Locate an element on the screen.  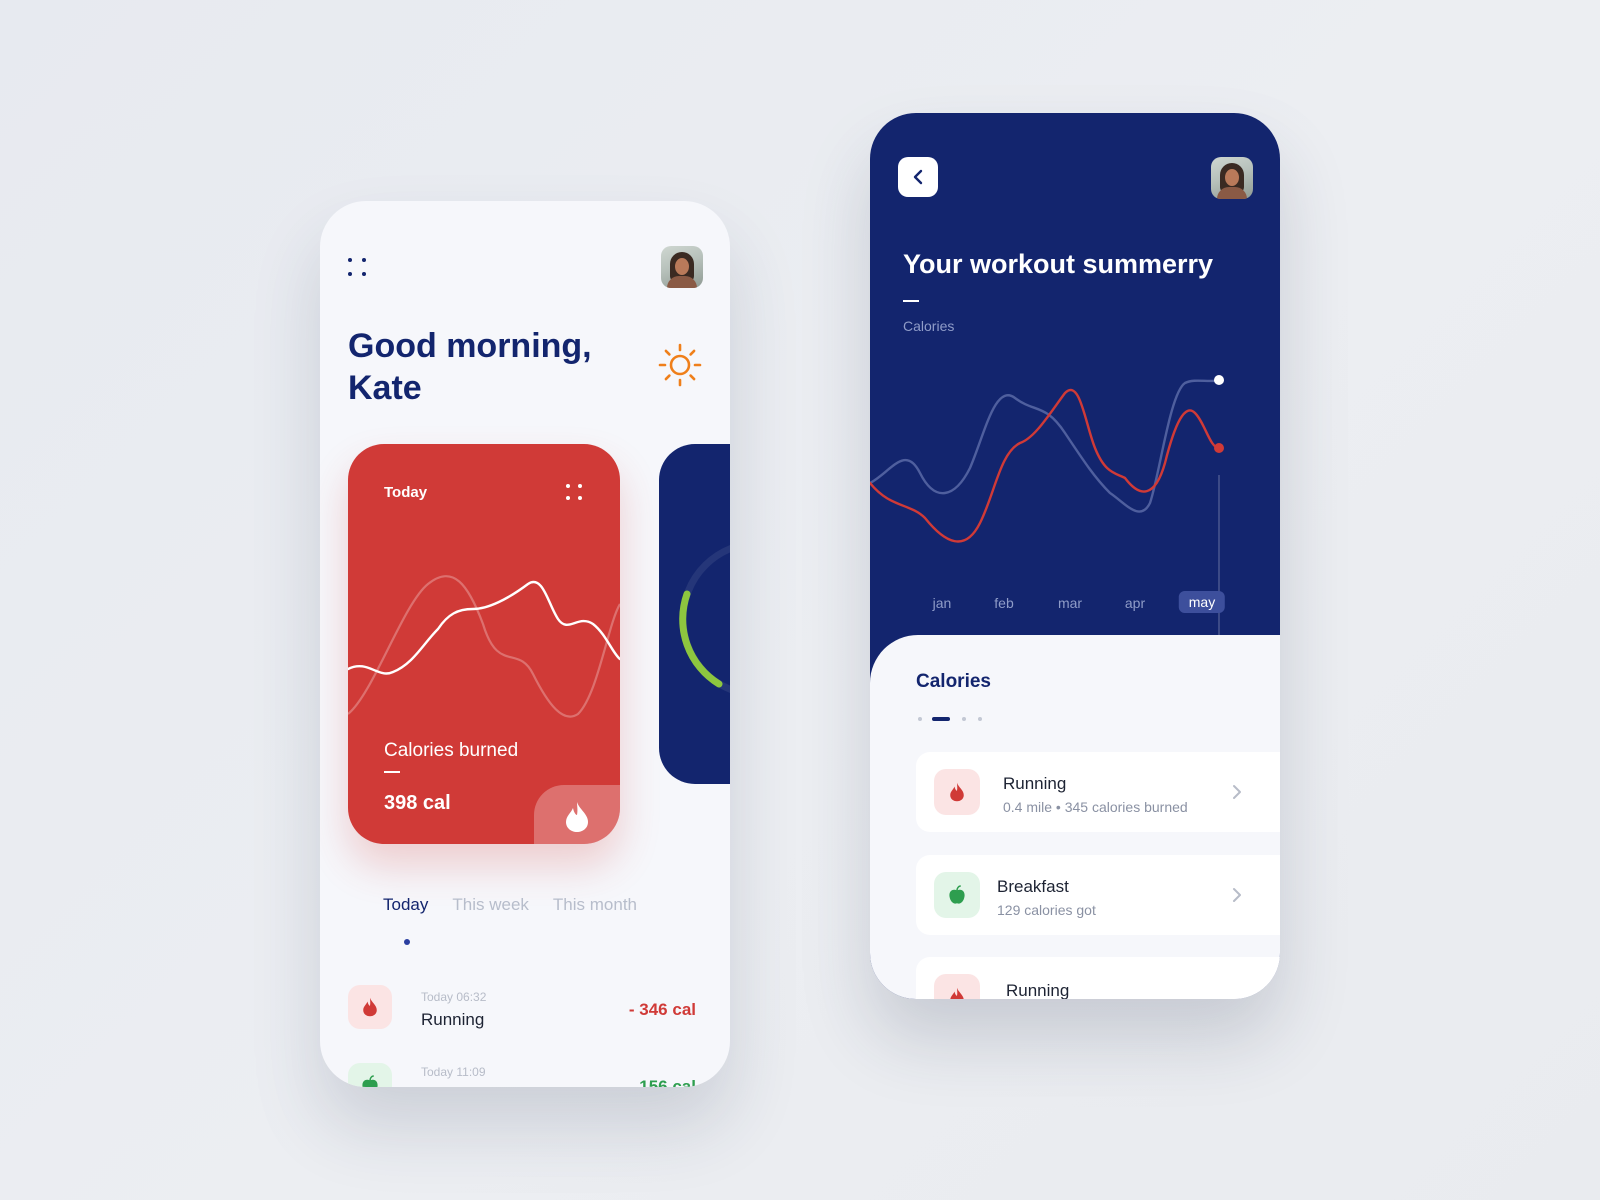
item-title: Breakfast is located at coordinates (1033, 886).